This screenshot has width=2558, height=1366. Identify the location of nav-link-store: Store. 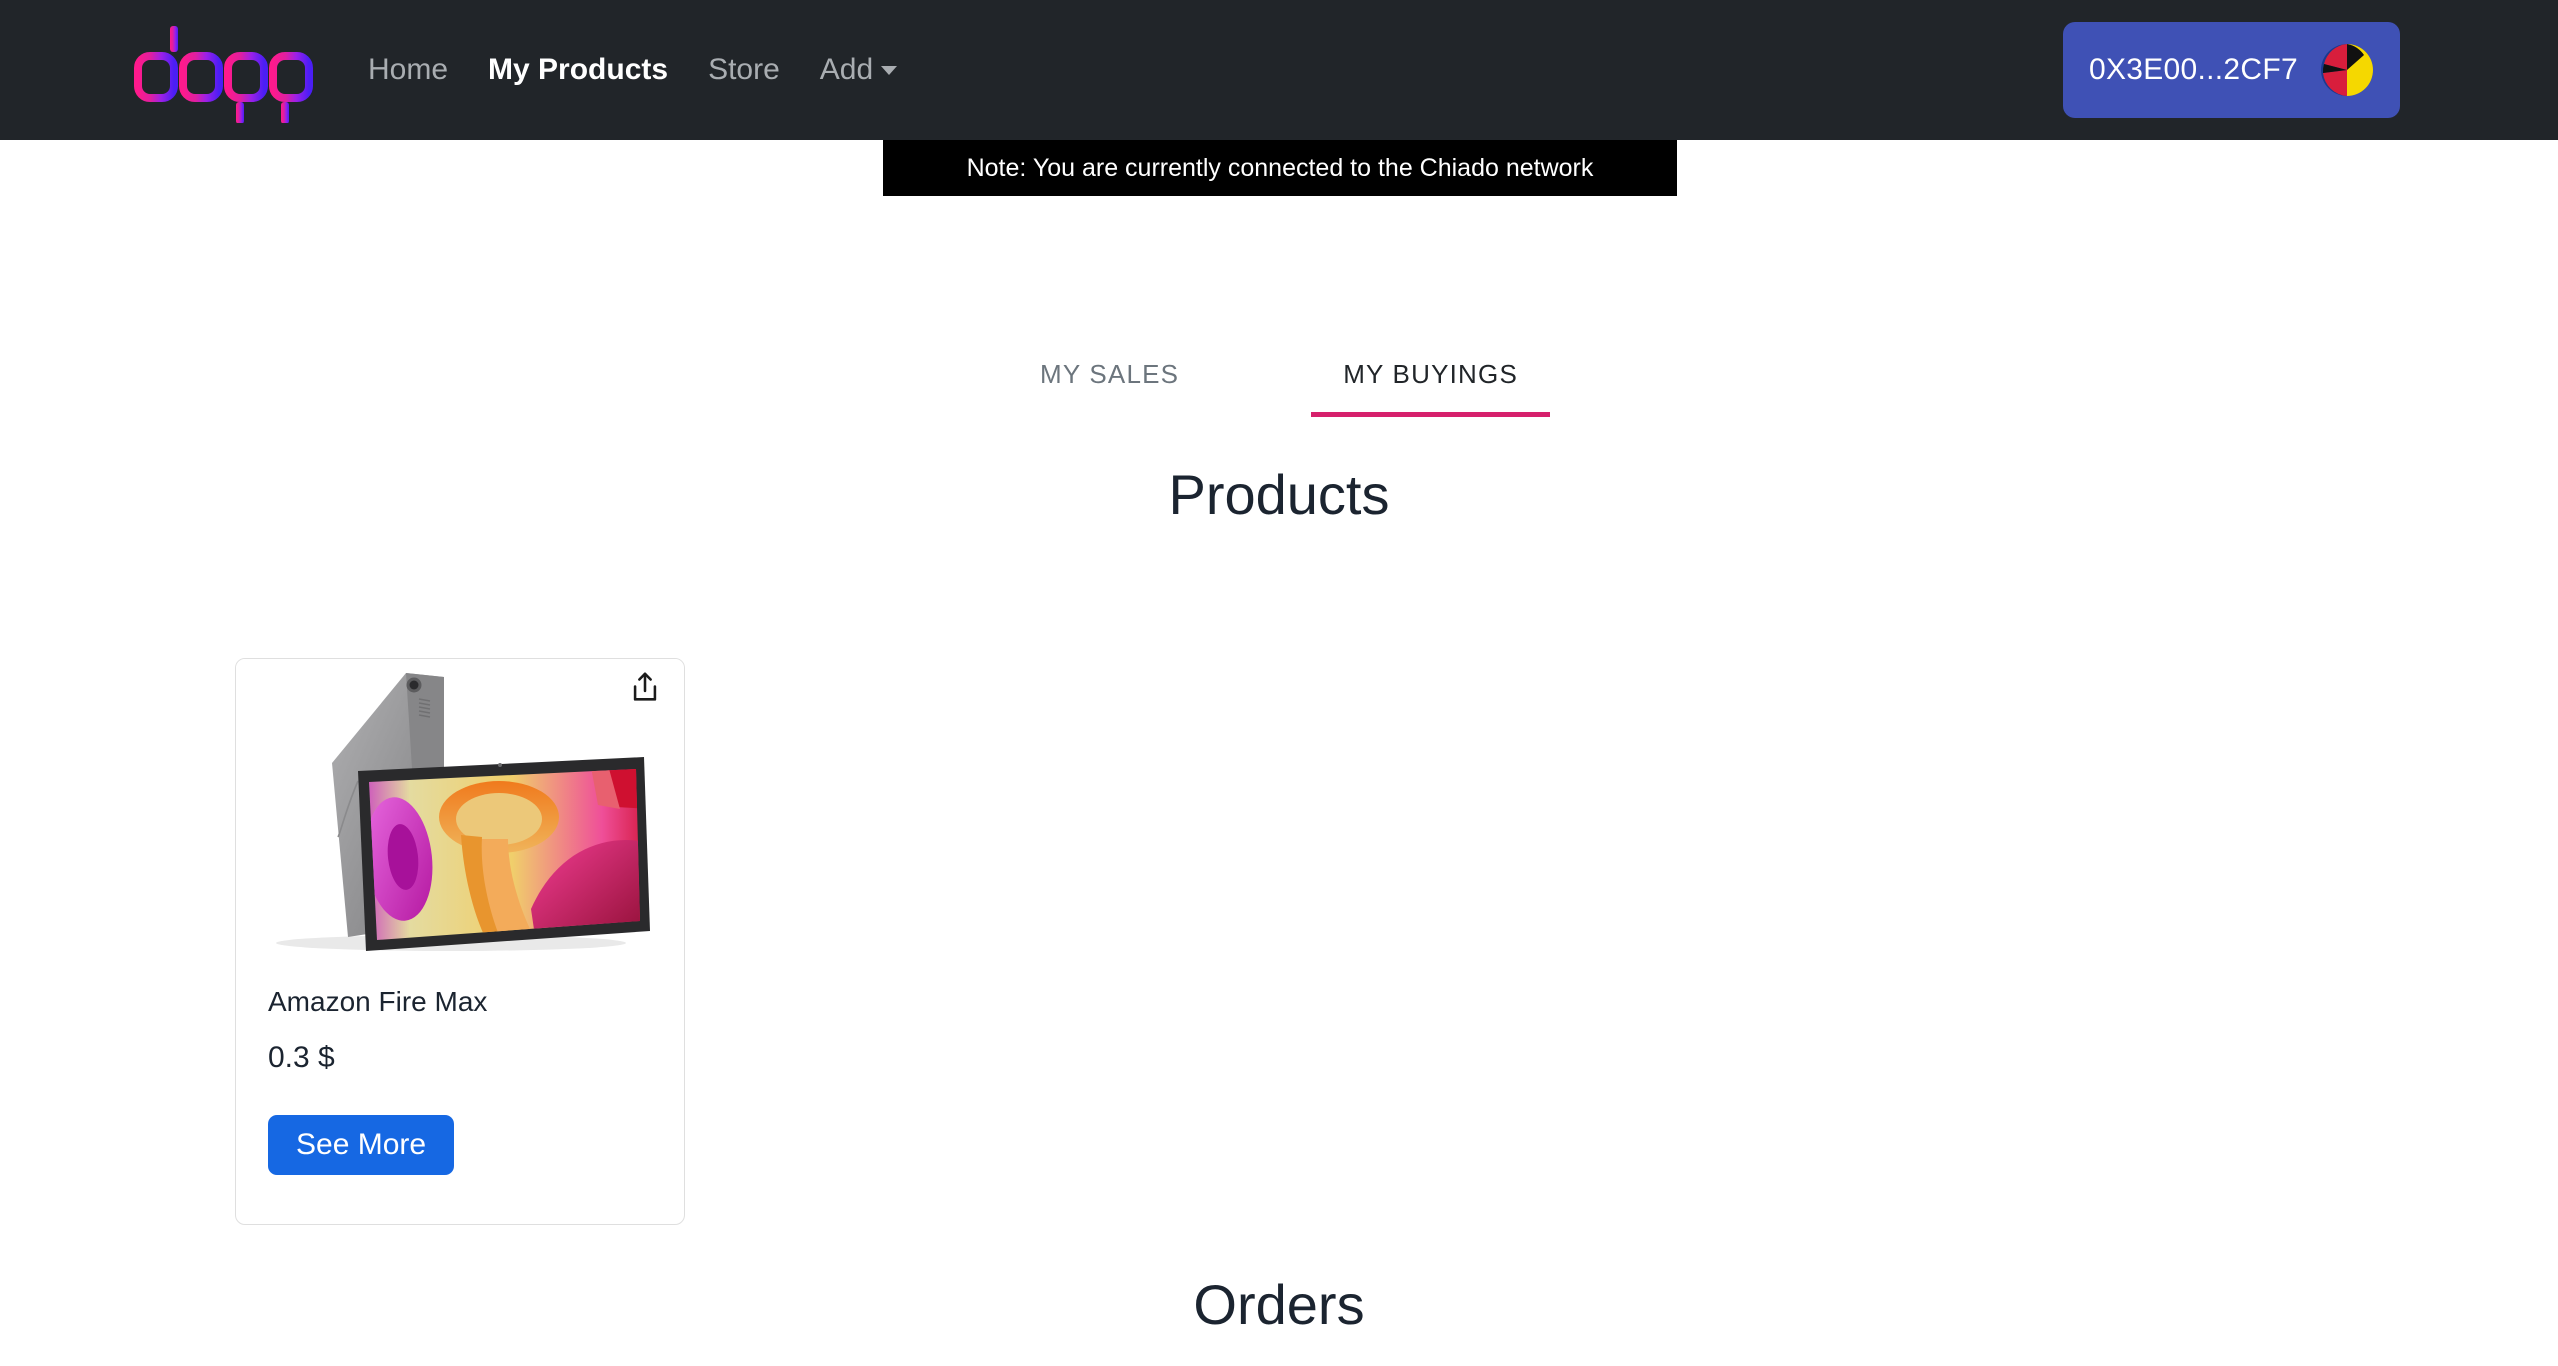
(744, 70).